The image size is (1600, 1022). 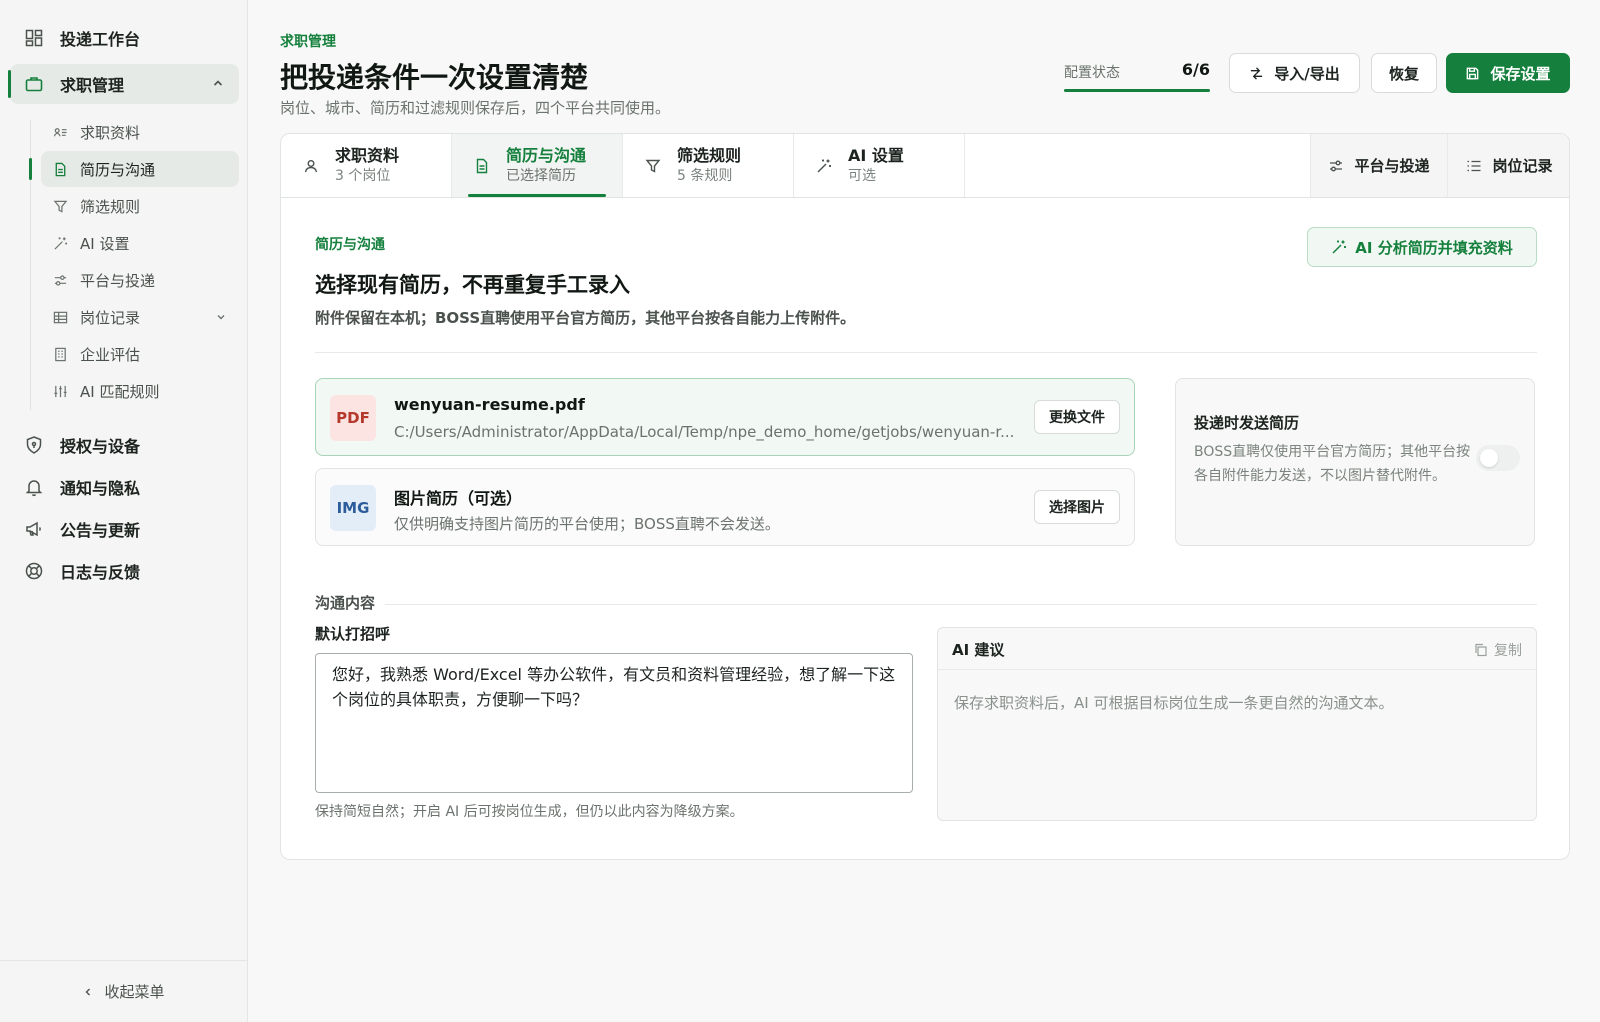 What do you see at coordinates (541, 176) in the screenshot?
I see `tab-subtitle: 已选择简历` at bounding box center [541, 176].